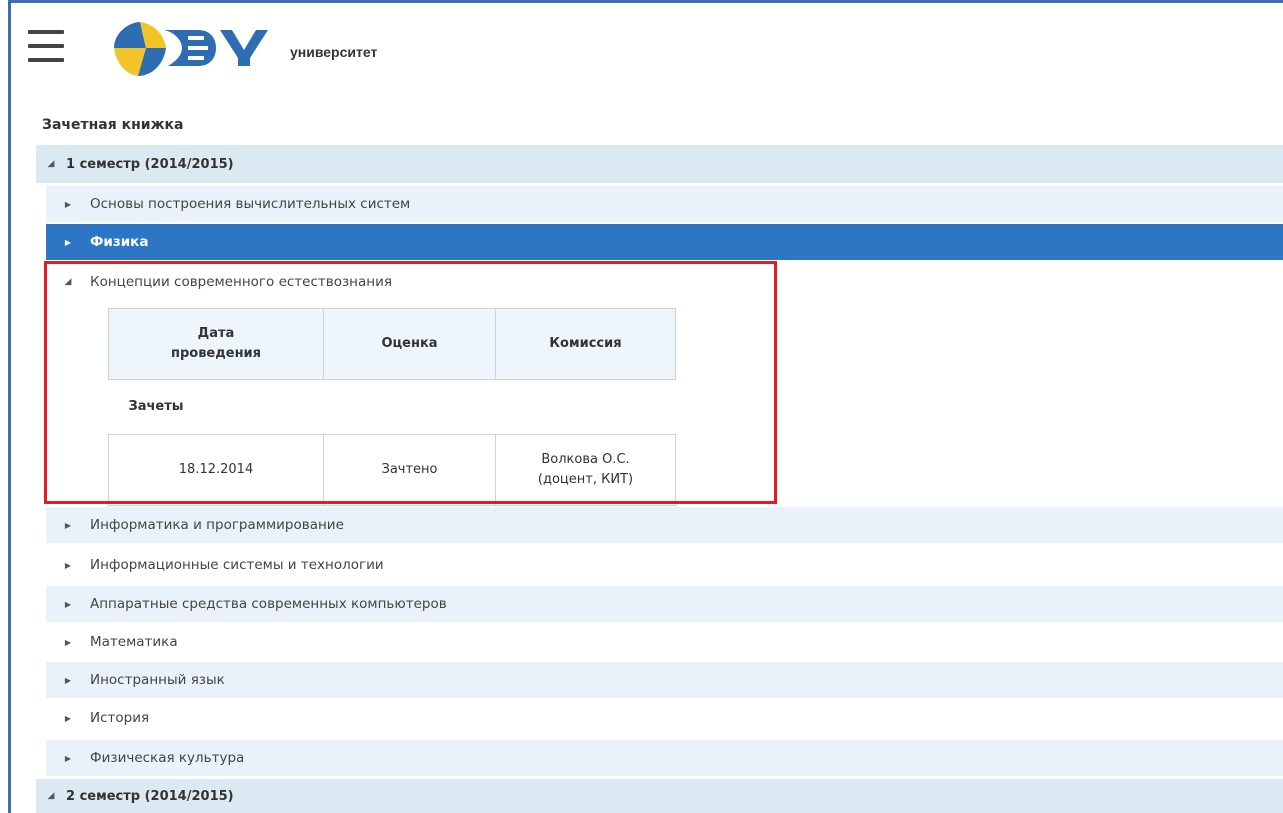 Image resolution: width=1283 pixels, height=813 pixels. I want to click on subject-label: Информатика и программирование, so click(217, 525).